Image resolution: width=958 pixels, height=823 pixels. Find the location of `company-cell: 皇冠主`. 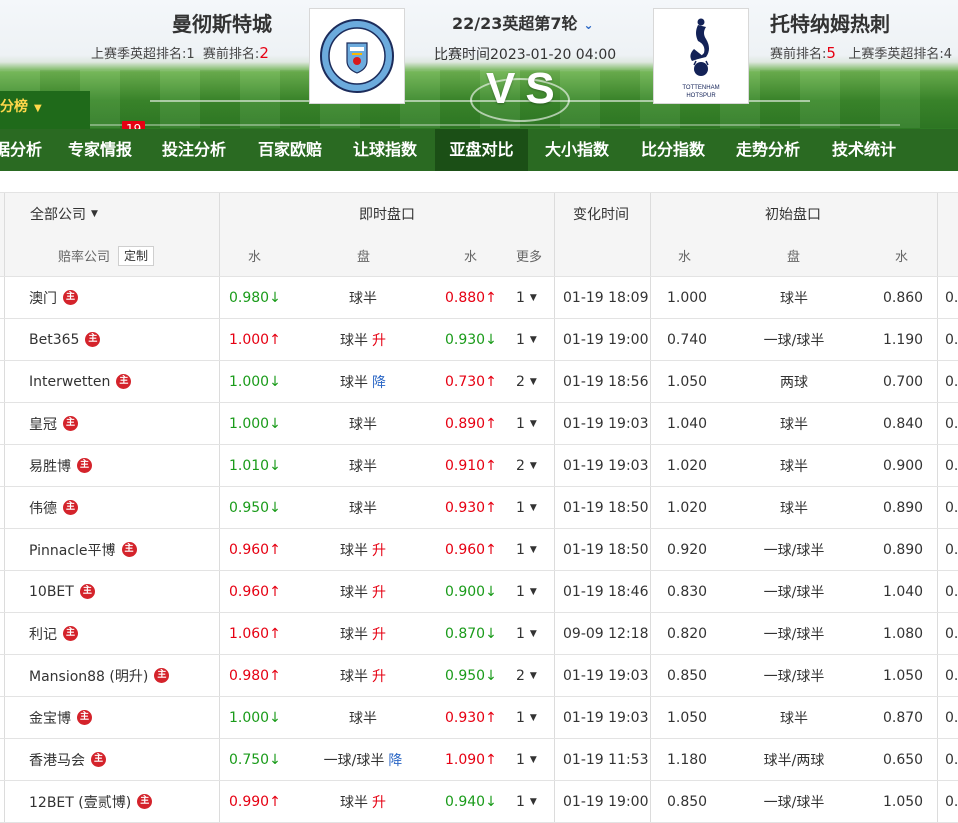

company-cell: 皇冠主 is located at coordinates (53, 423).